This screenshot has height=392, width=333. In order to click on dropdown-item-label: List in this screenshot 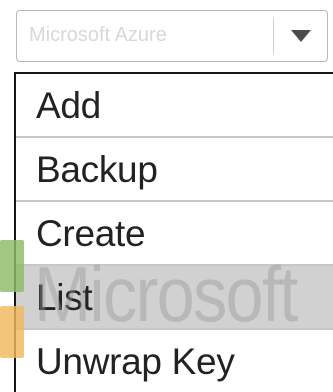, I will do `click(64, 297)`.